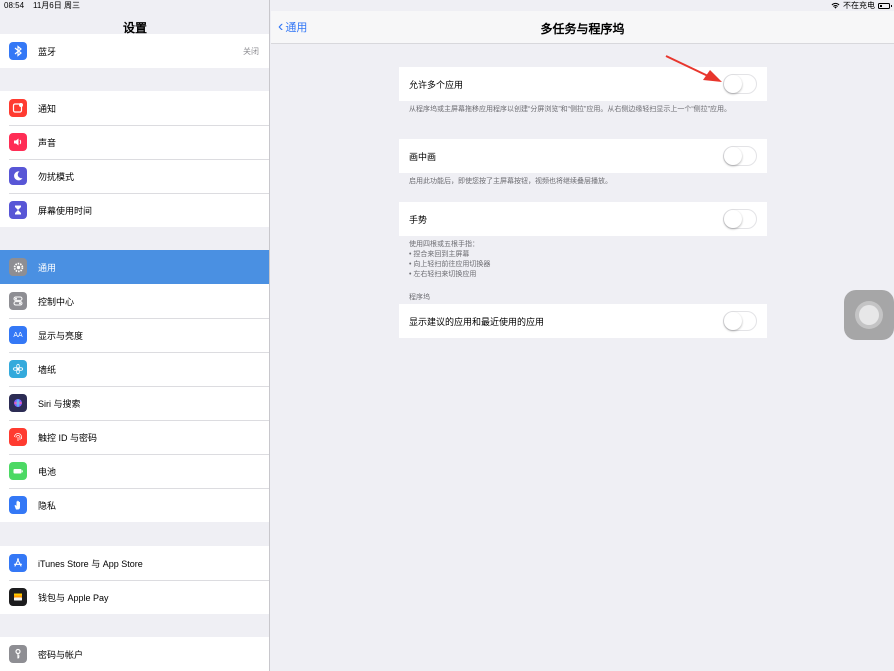 The width and height of the screenshot is (894, 671). I want to click on status-time: 08:54, so click(14, 5).